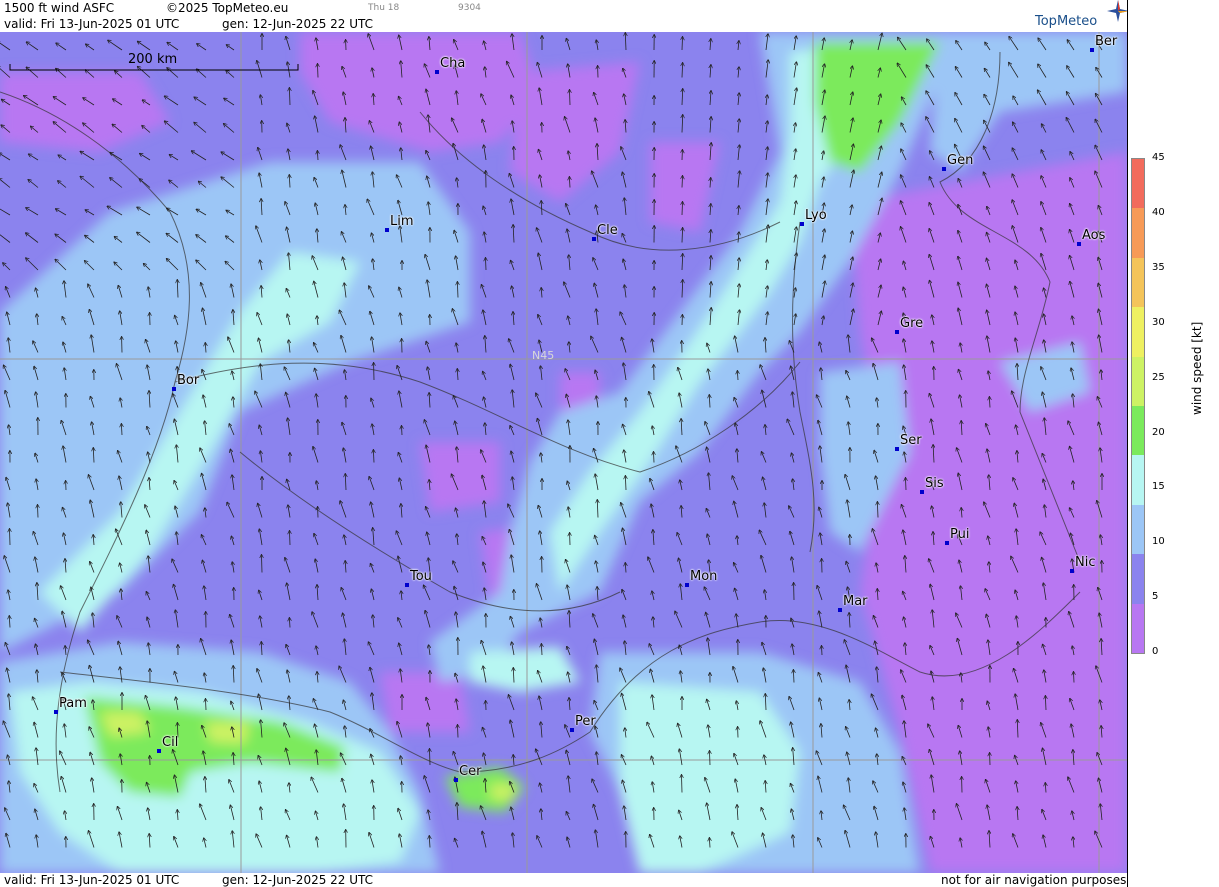 This screenshot has width=1219, height=887. I want to click on legend-colorbar, so click(1138, 406).